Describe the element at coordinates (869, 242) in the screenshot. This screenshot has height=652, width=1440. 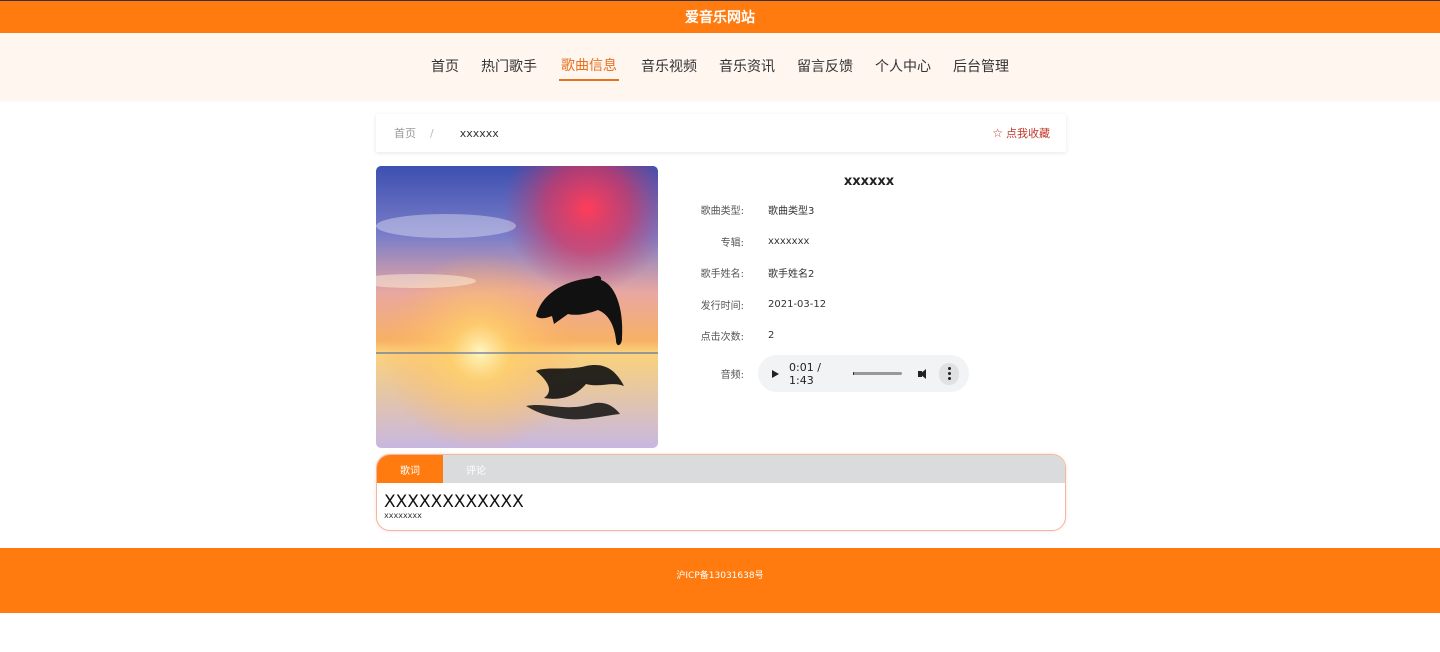
I see `info-row-album: 专辑: xxxxxxx` at that location.